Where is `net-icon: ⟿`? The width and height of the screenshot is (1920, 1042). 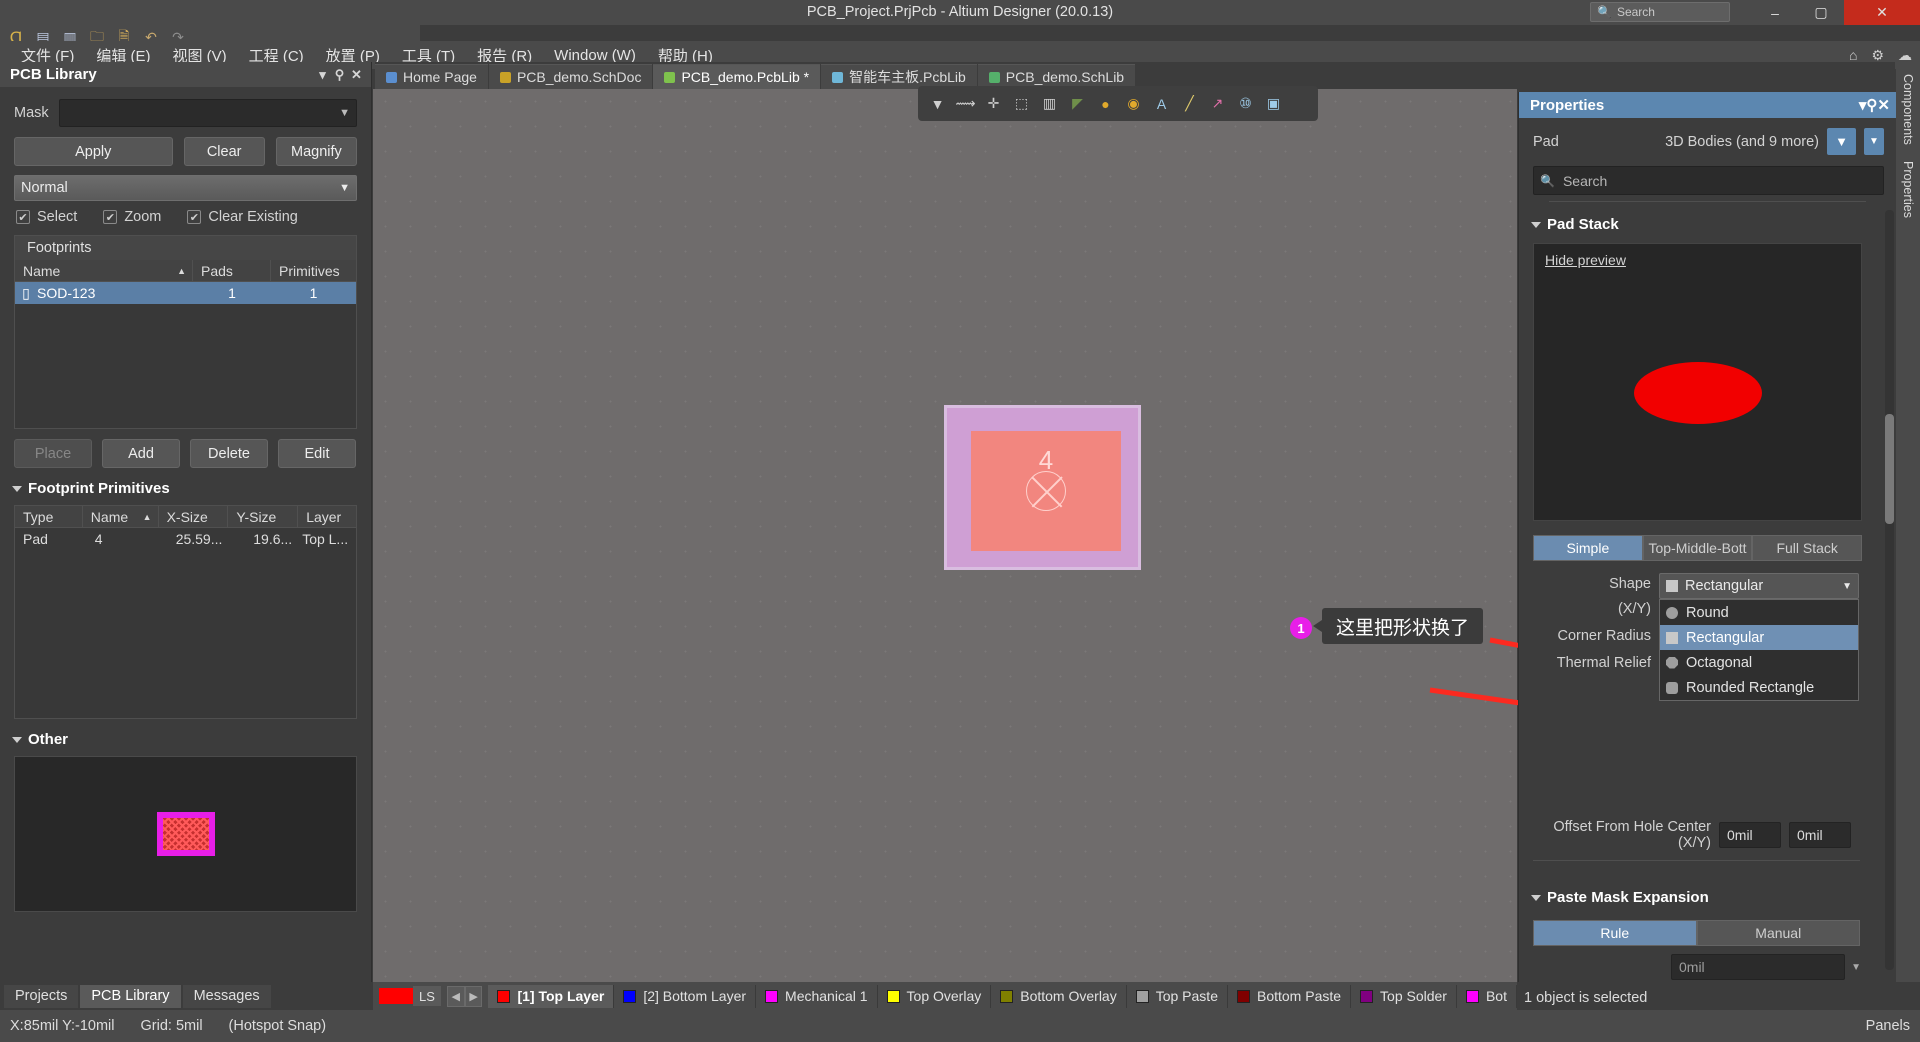
net-icon: ⟿ is located at coordinates (965, 103).